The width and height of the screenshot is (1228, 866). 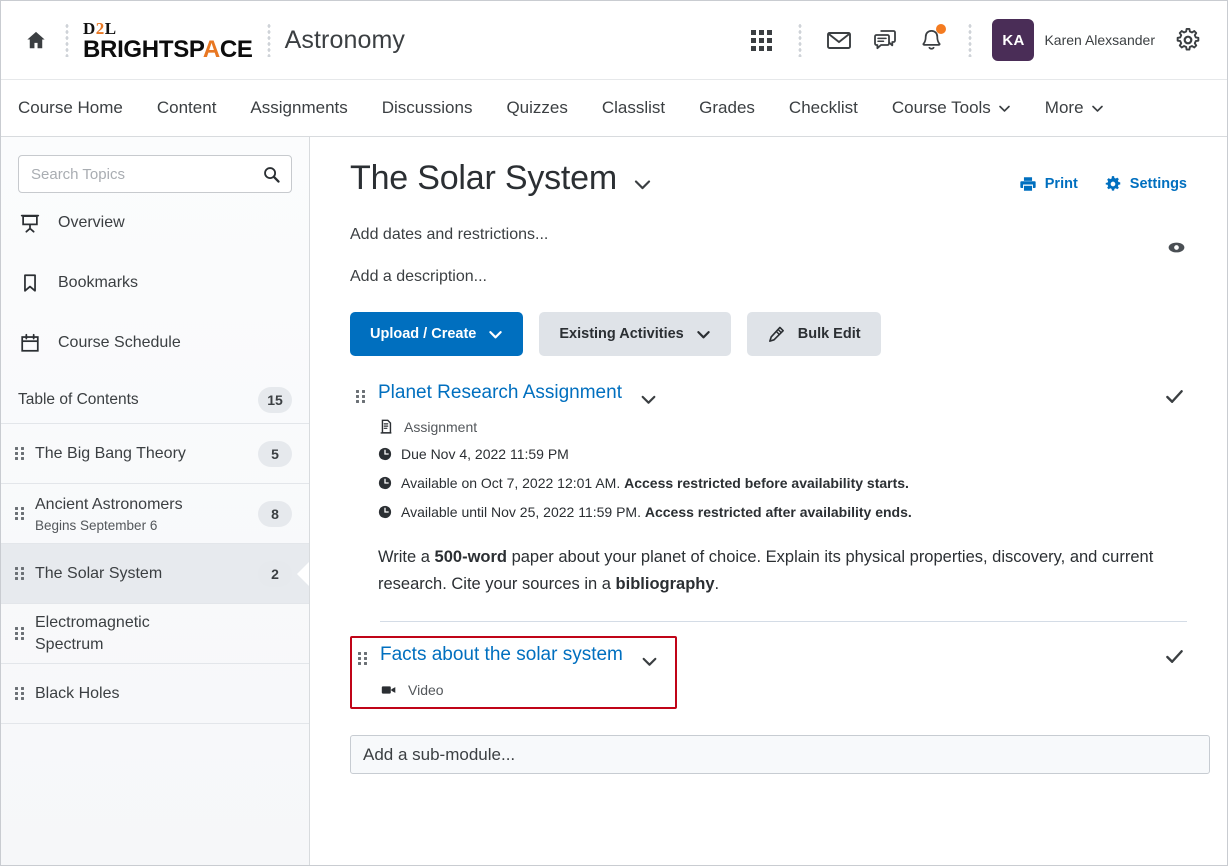 What do you see at coordinates (1064, 107) in the screenshot?
I see `nav-label: More` at bounding box center [1064, 107].